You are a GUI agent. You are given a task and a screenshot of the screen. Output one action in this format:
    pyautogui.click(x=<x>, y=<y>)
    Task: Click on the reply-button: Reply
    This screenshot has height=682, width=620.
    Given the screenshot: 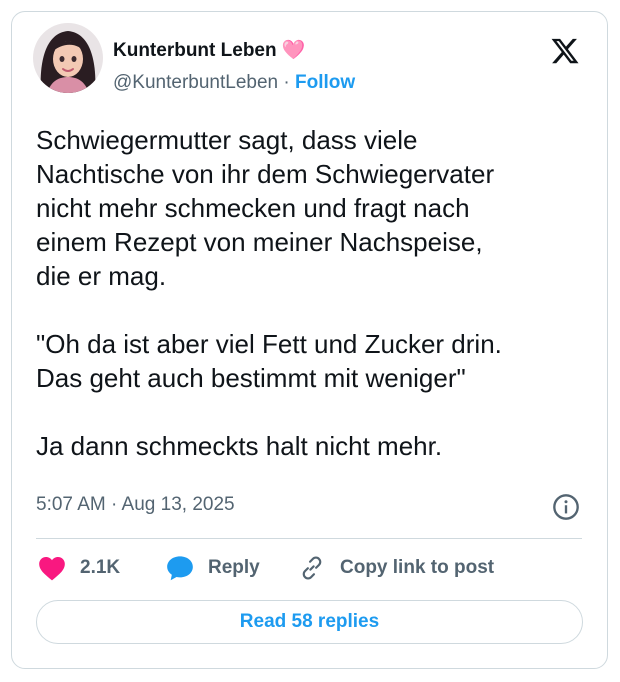 What is the action you would take?
    pyautogui.click(x=213, y=568)
    